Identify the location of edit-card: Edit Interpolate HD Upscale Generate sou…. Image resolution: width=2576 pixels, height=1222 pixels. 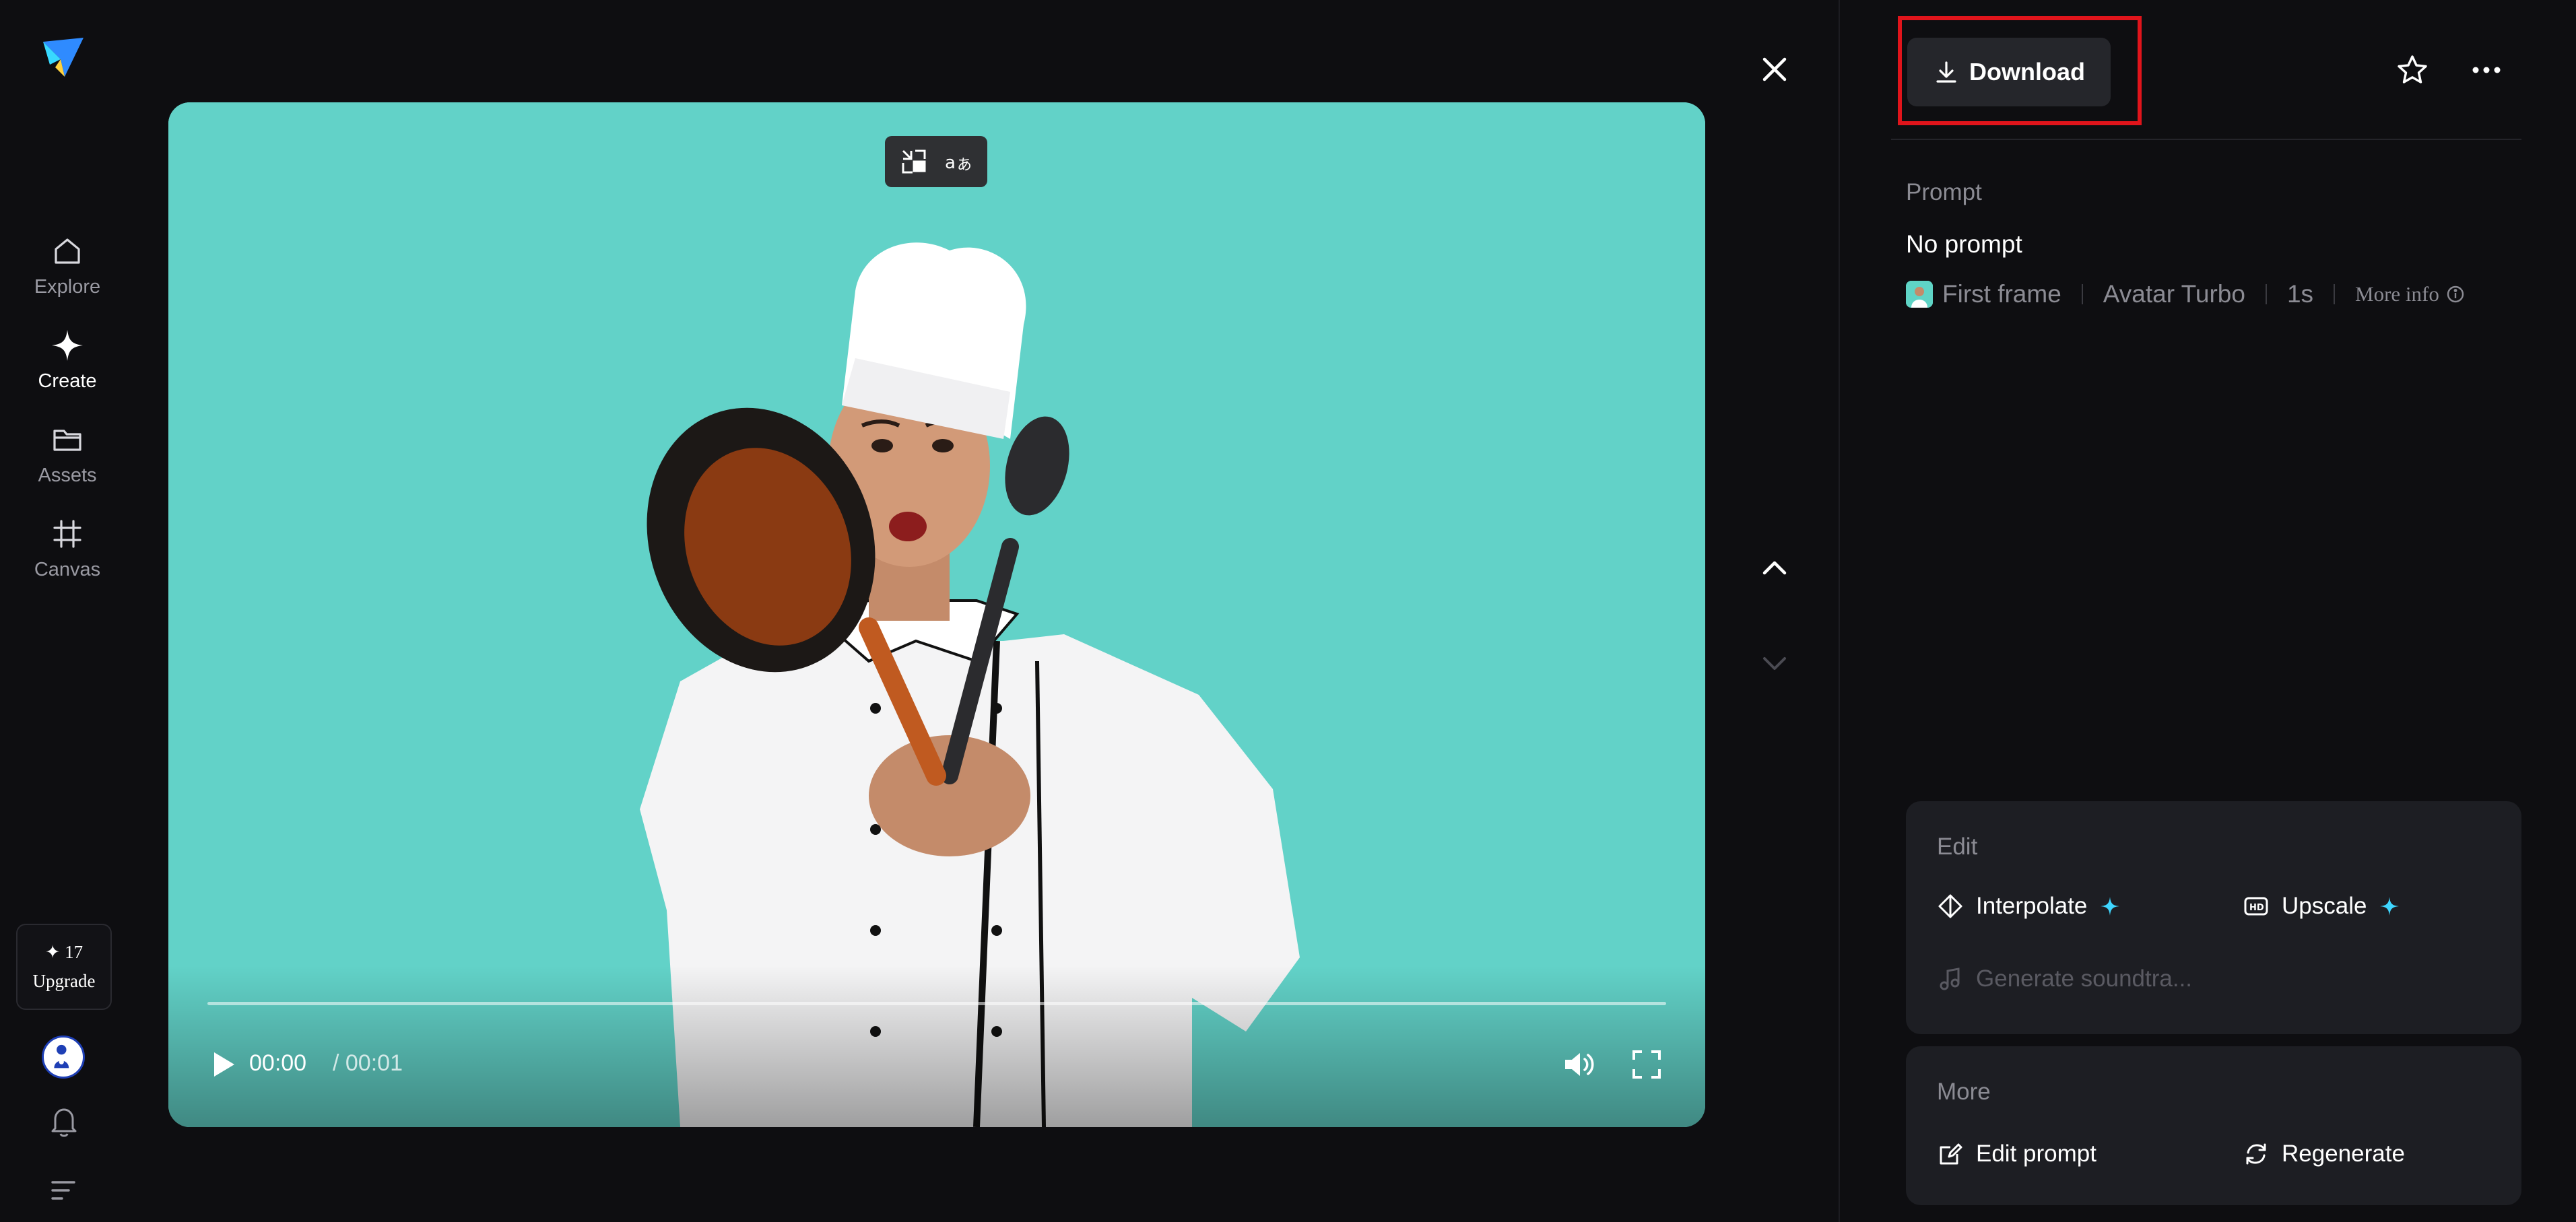
(2213, 917).